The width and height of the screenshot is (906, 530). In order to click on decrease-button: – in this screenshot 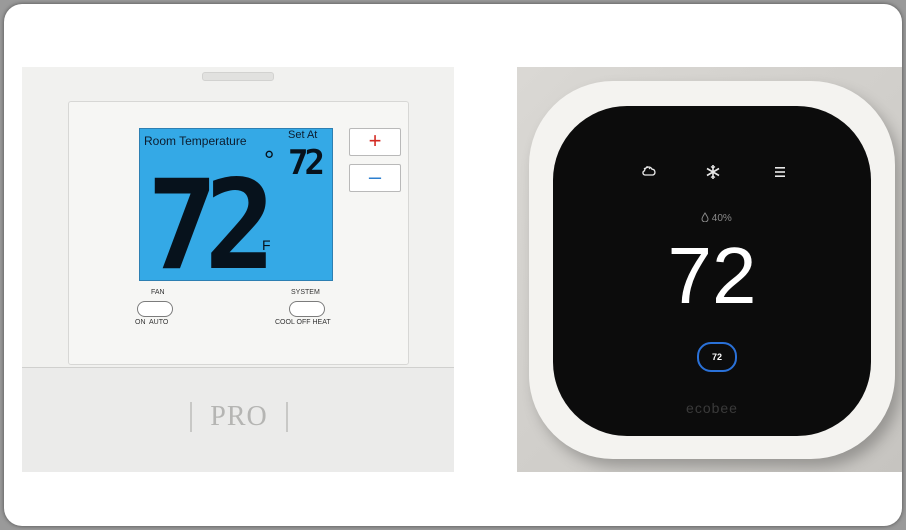, I will do `click(375, 178)`.